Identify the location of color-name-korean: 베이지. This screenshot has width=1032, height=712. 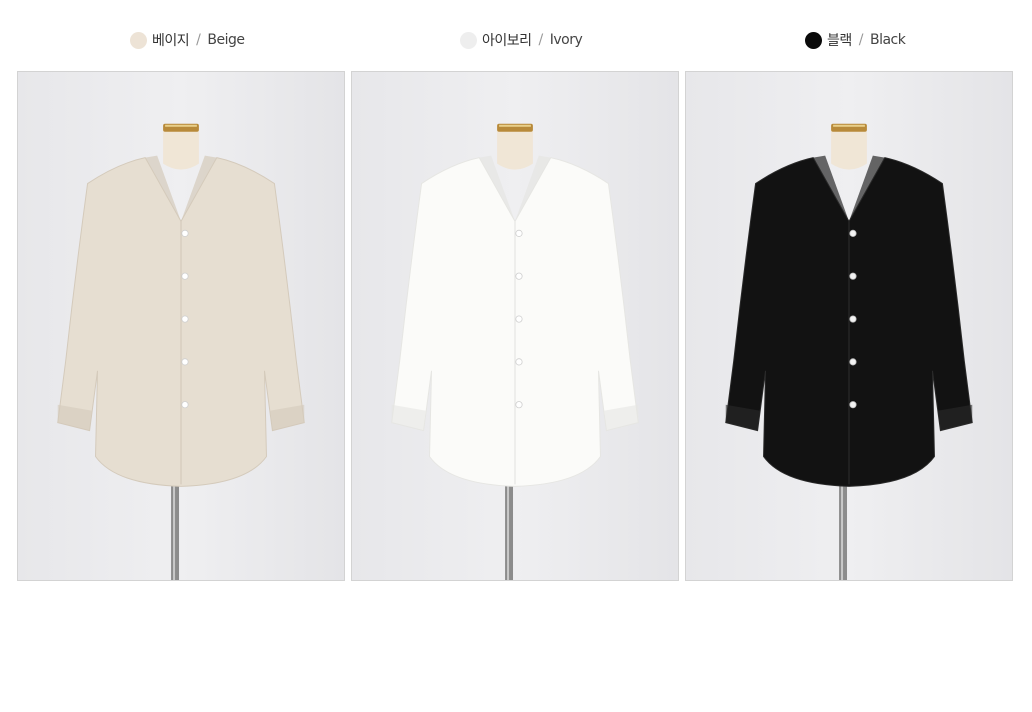
(171, 41).